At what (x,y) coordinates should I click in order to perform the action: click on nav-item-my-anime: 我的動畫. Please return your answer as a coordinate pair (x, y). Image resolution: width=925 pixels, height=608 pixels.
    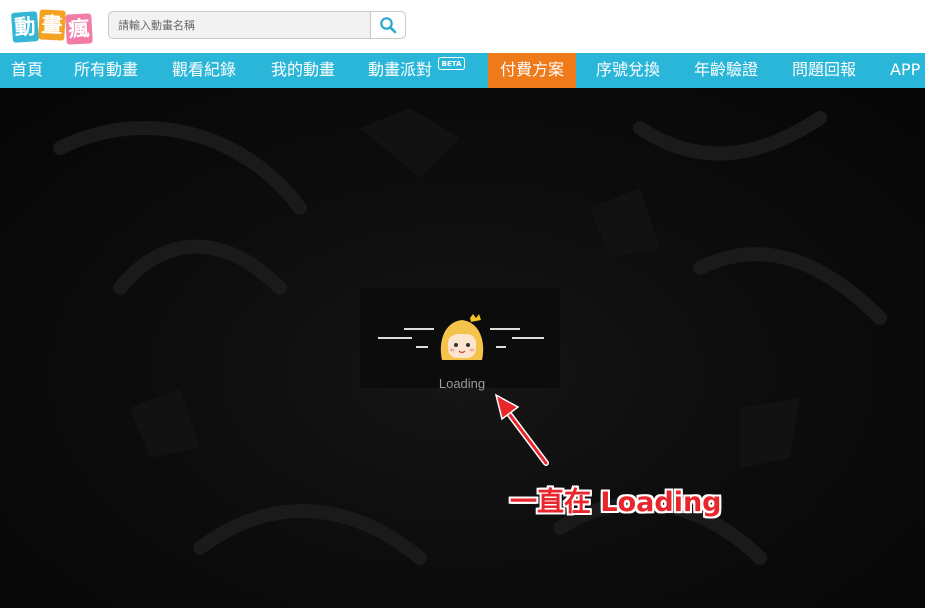
    Looking at the image, I should click on (303, 70).